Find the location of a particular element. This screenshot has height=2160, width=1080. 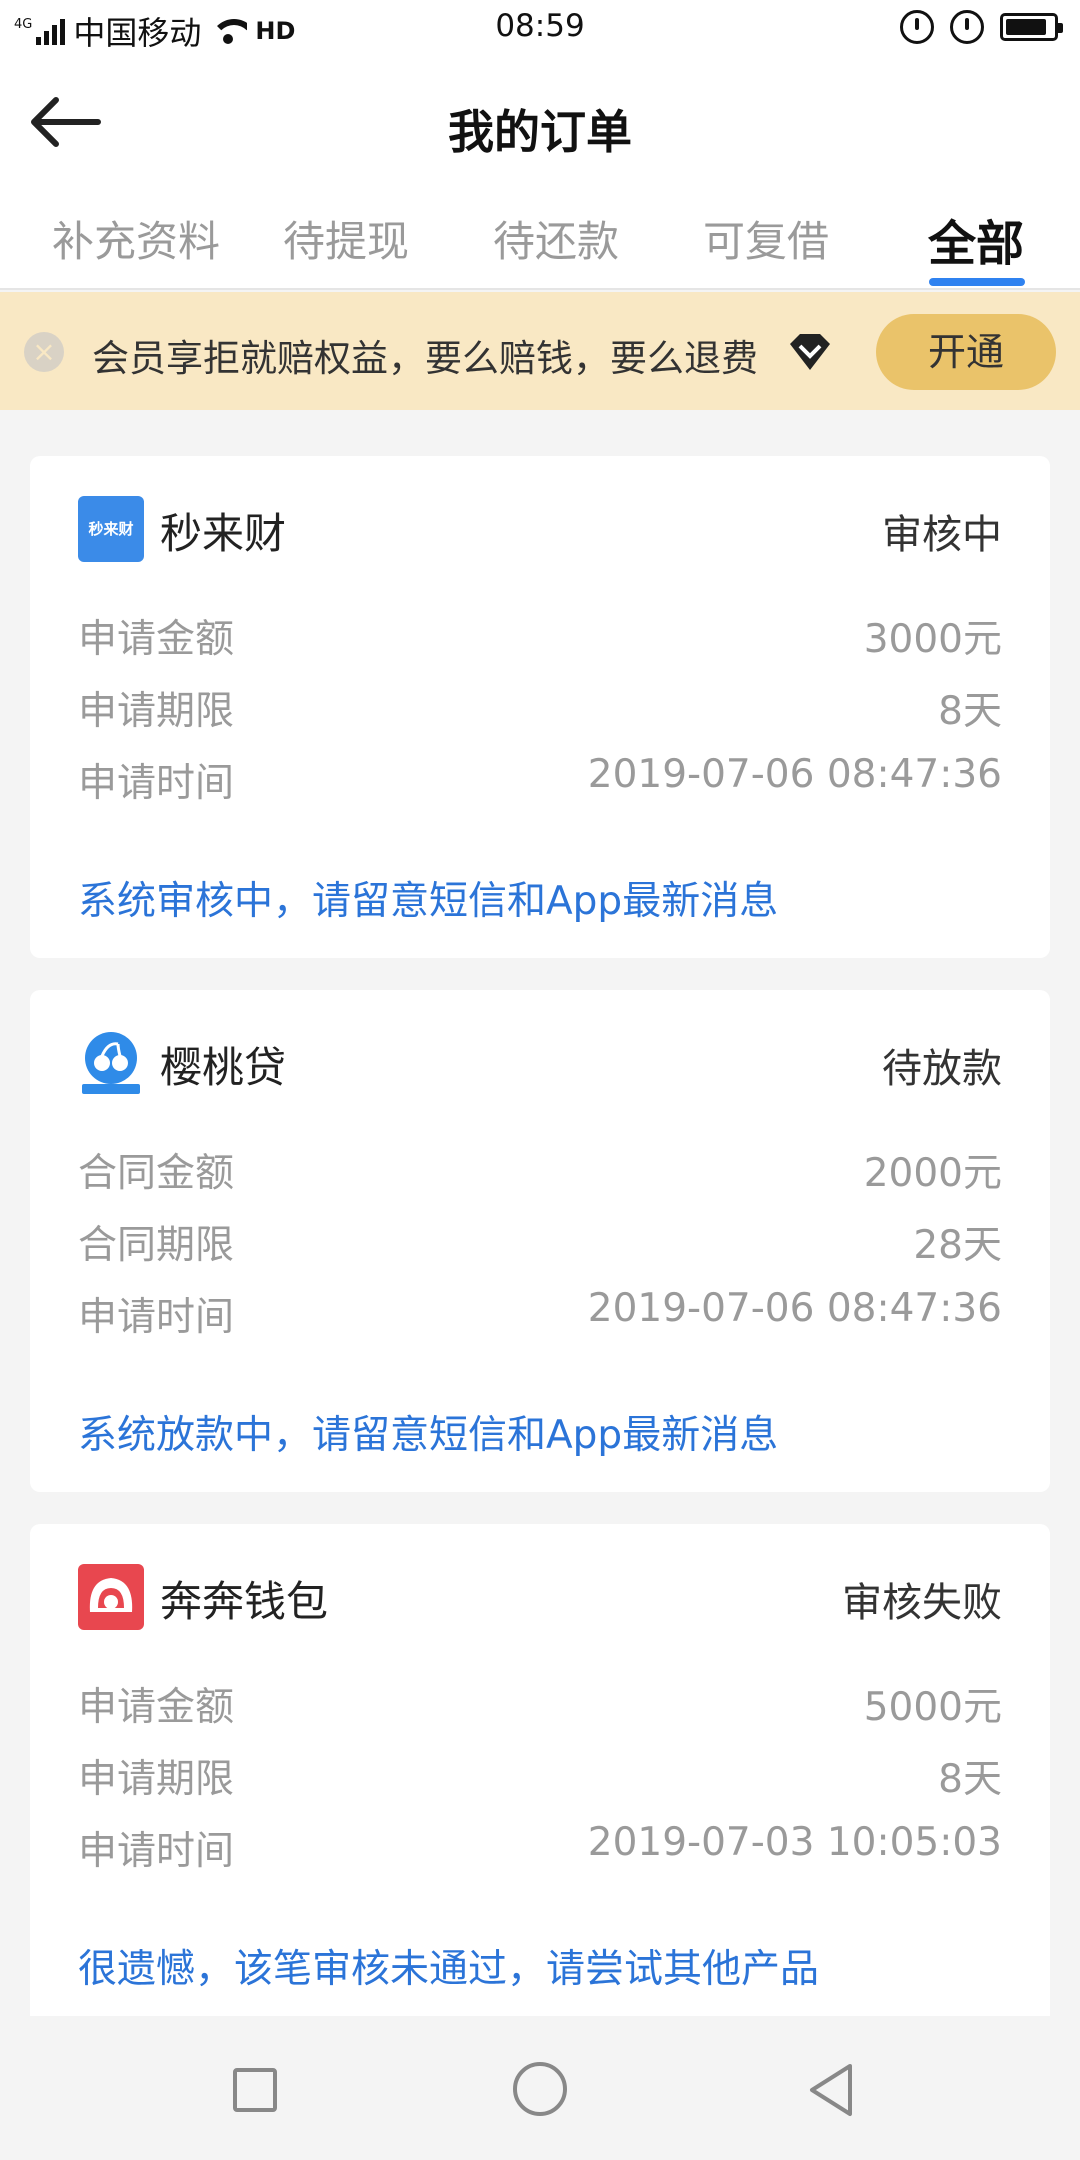

order-tabs: 补充资料 待提现 待还款 可复借 全部 is located at coordinates (540, 239).